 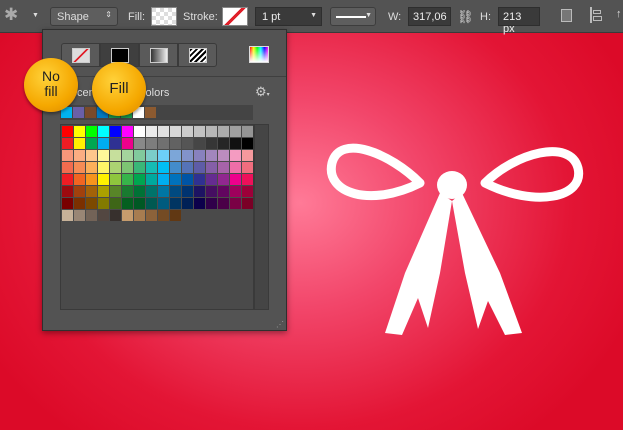 What do you see at coordinates (158, 55) in the screenshot?
I see `gradient-button` at bounding box center [158, 55].